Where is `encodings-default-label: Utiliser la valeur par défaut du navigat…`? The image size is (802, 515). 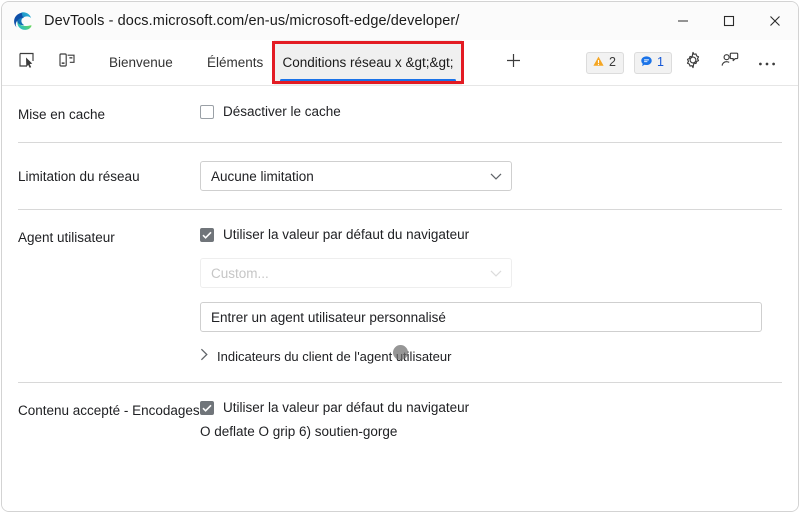
encodings-default-label: Utiliser la valeur par défaut du navigat… is located at coordinates (346, 407).